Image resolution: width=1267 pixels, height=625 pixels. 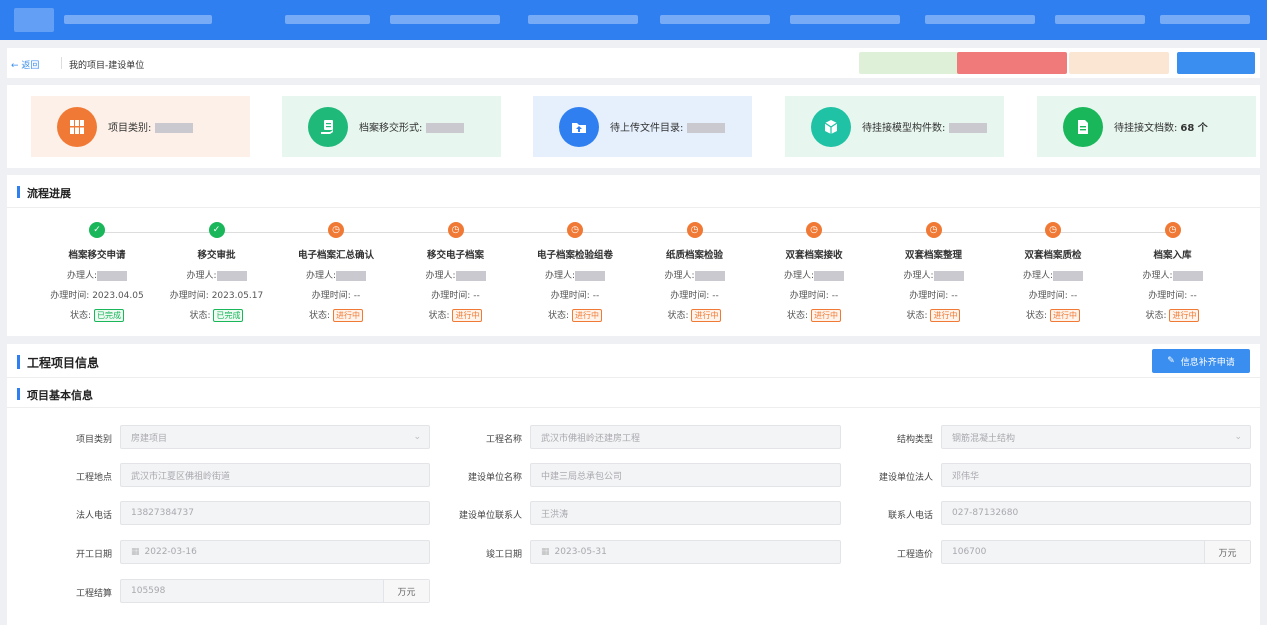 What do you see at coordinates (275, 475) in the screenshot?
I see `location-field: 武汉市江夏区佛祖岭街道` at bounding box center [275, 475].